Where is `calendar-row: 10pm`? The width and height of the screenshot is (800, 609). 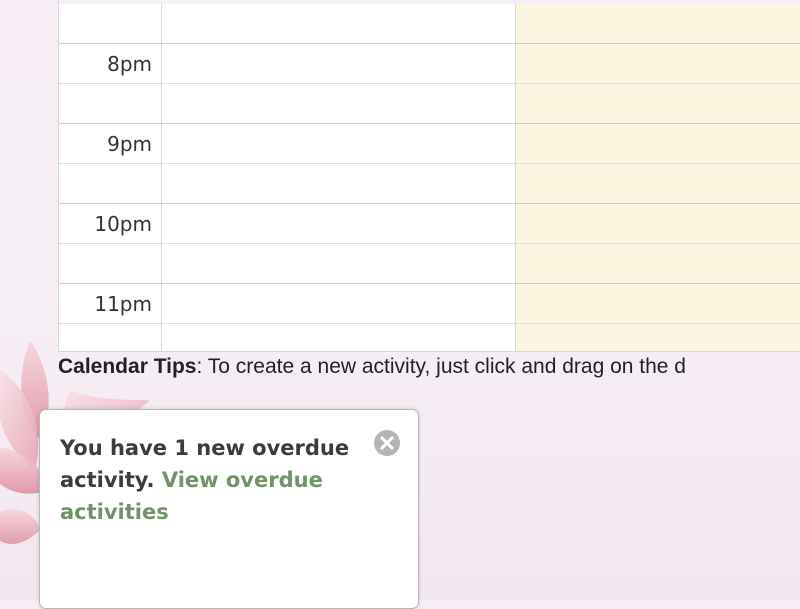
calendar-row: 10pm is located at coordinates (429, 224).